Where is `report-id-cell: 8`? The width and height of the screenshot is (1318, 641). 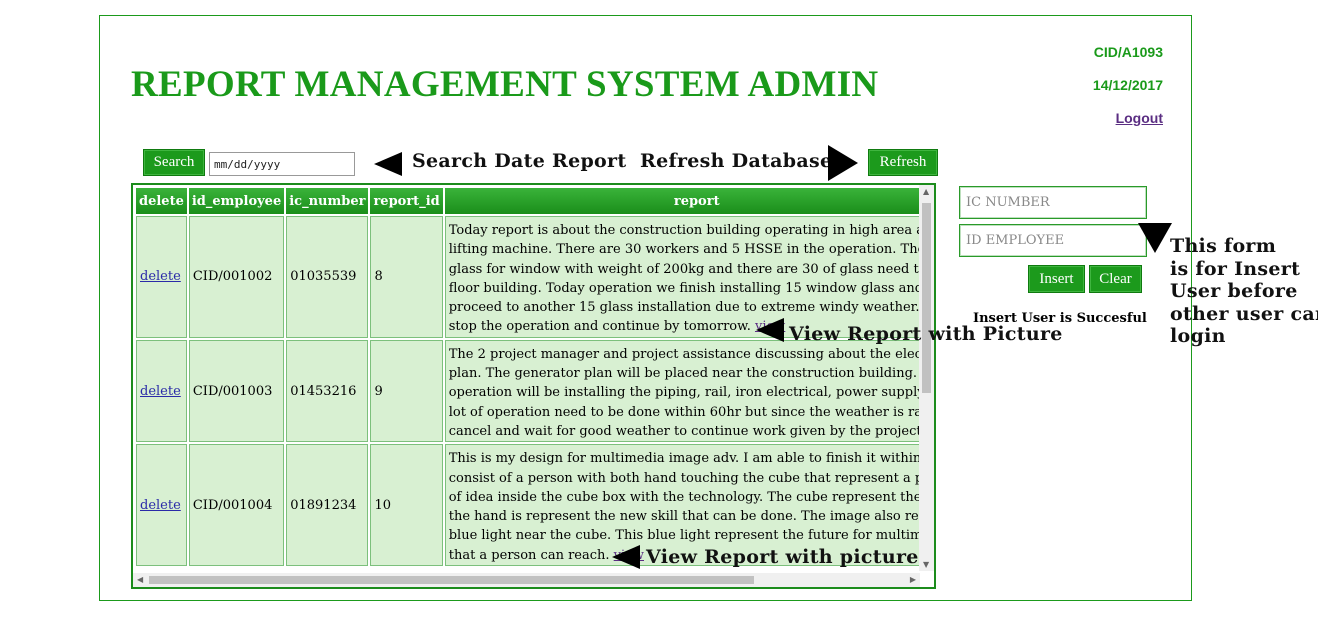
report-id-cell: 8 is located at coordinates (406, 277).